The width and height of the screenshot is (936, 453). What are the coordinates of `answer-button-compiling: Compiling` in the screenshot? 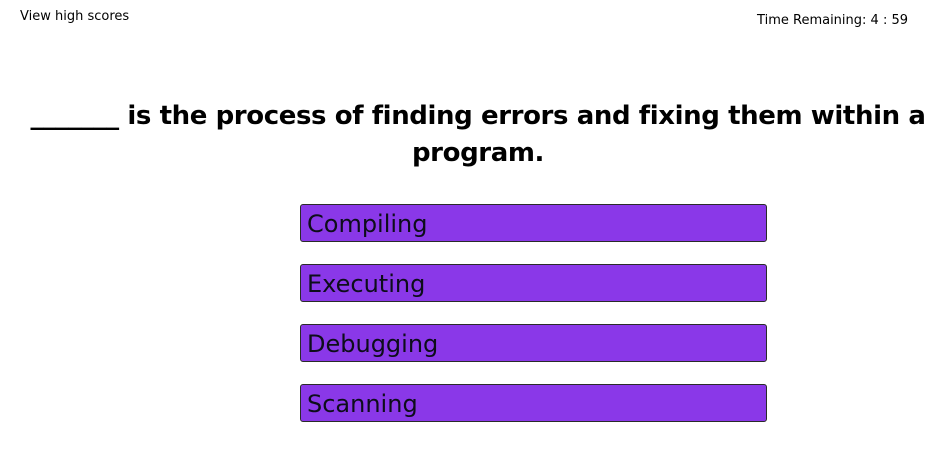 It's located at (533, 223).